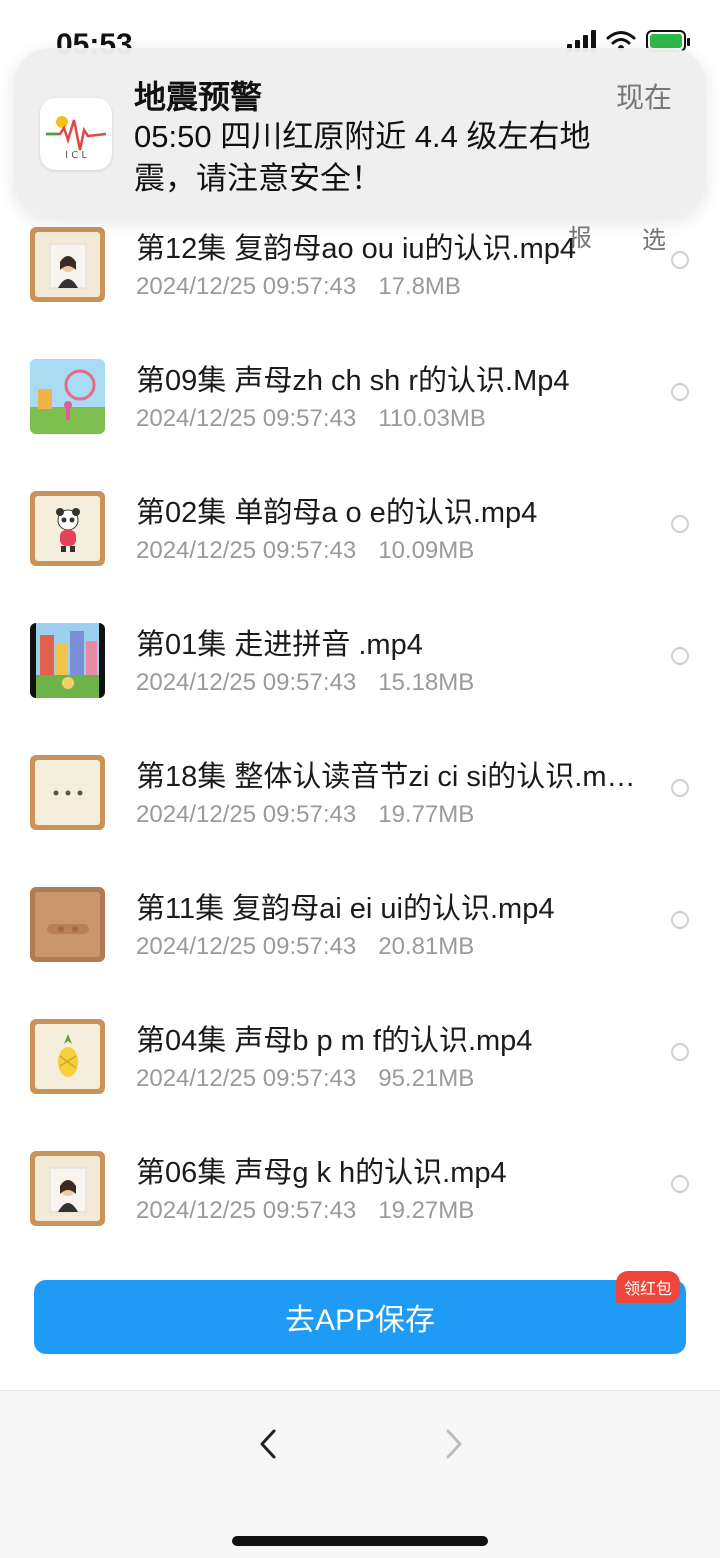 This screenshot has height=1558, width=720. What do you see at coordinates (337, 513) in the screenshot?
I see `file-name: 第02集 单韵母a o e的认识.mp4` at bounding box center [337, 513].